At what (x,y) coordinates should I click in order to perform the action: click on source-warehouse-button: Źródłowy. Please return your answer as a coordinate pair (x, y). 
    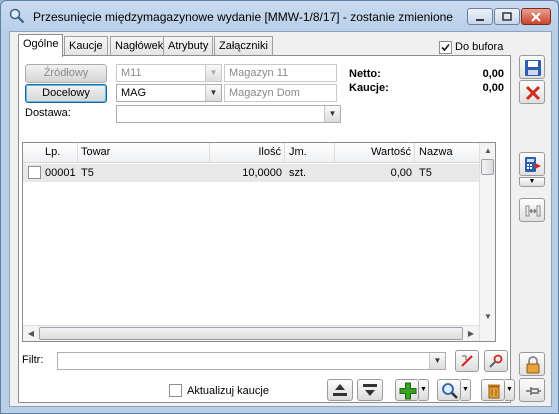
    Looking at the image, I should click on (66, 73).